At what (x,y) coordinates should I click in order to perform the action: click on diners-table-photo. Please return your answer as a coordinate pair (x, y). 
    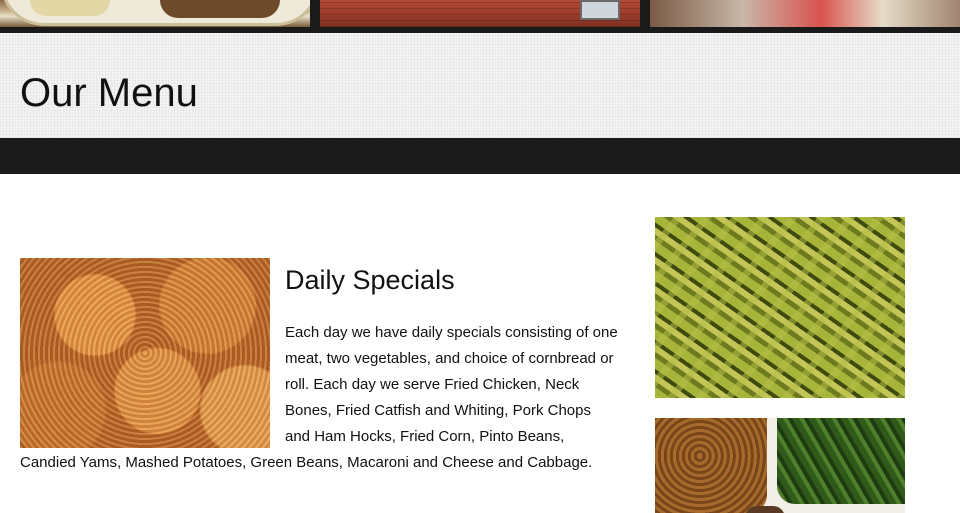
    Looking at the image, I should click on (805, 13).